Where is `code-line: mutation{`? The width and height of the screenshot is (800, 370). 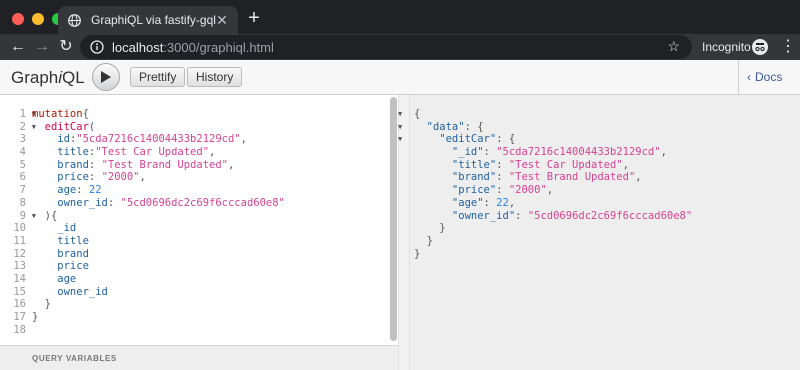
code-line: mutation{ is located at coordinates (158, 114).